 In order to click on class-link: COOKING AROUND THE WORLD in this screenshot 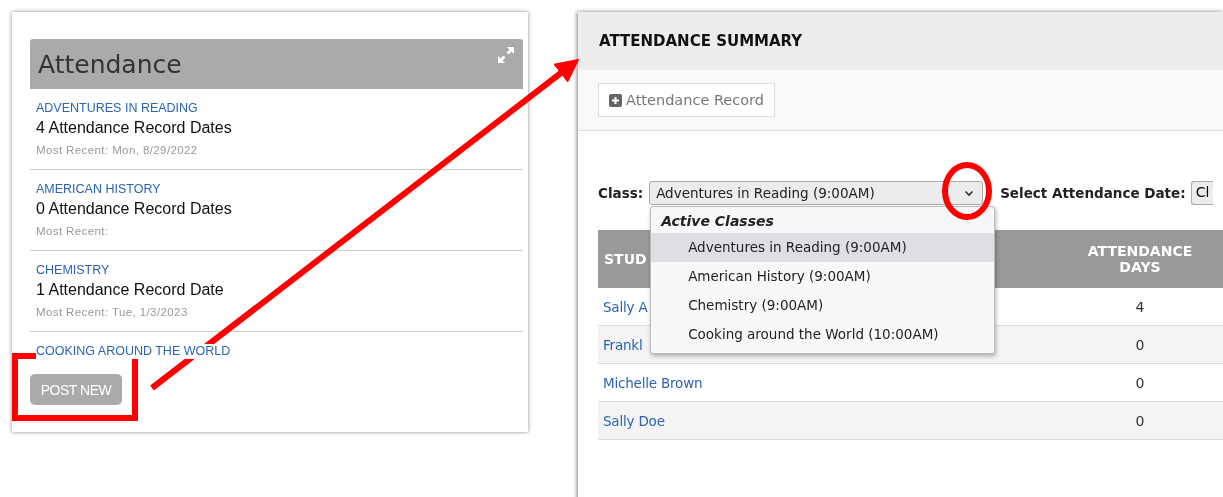, I will do `click(133, 351)`.